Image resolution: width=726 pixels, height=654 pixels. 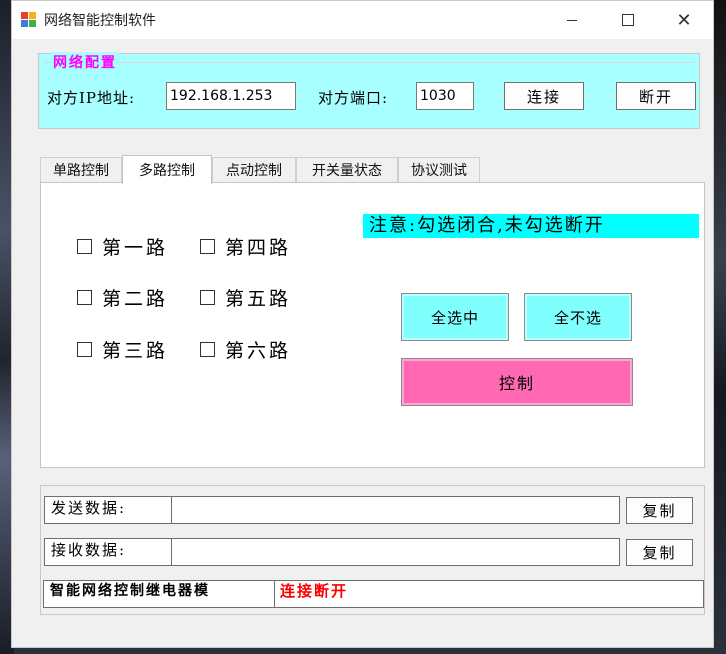 I want to click on tab-label: 开关量状态, so click(x=347, y=171).